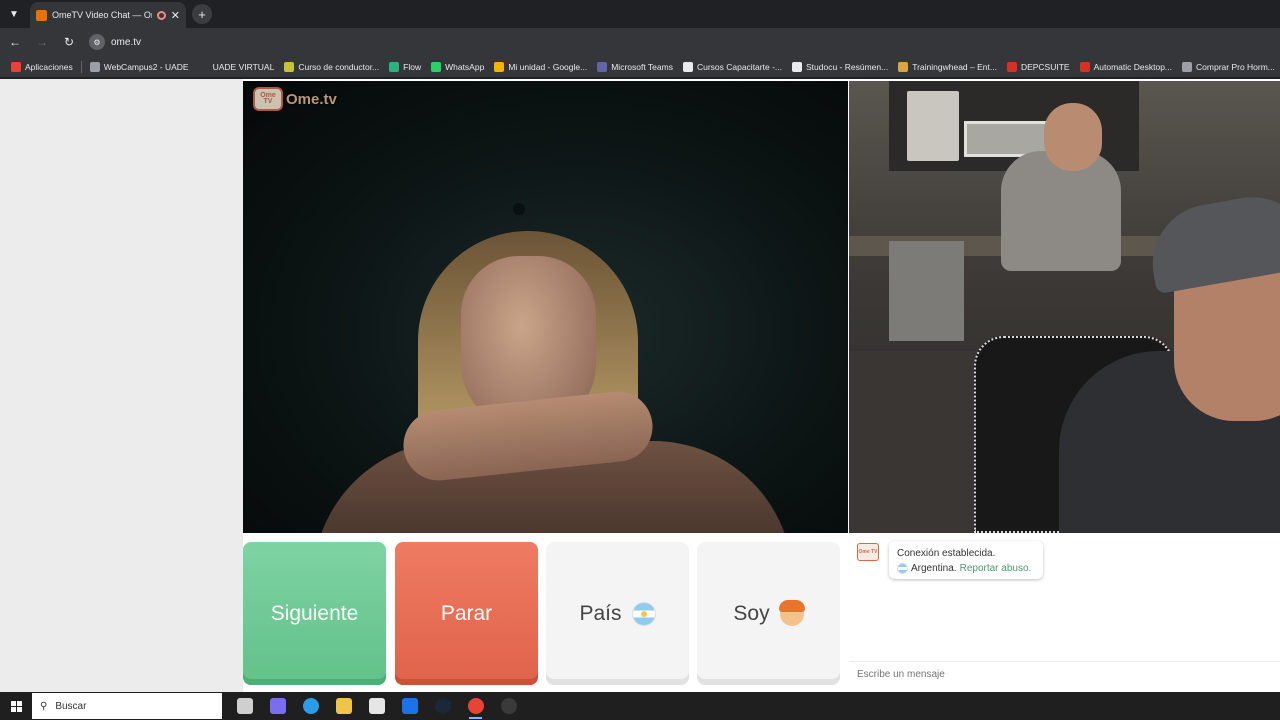 The width and height of the screenshot is (1280, 720). I want to click on boy-avatar-icon, so click(791, 612).